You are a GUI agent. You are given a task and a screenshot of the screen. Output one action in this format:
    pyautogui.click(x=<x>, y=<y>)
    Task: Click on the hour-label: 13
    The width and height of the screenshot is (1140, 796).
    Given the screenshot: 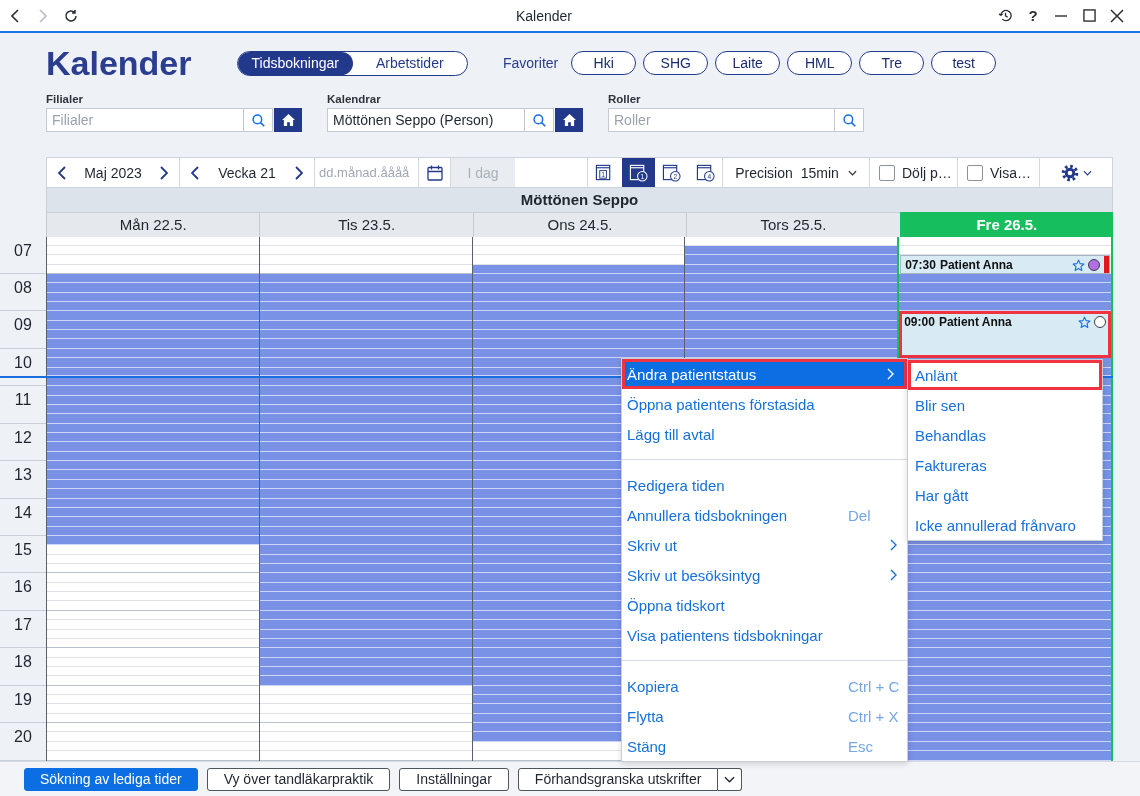 What is the action you would take?
    pyautogui.click(x=23, y=474)
    